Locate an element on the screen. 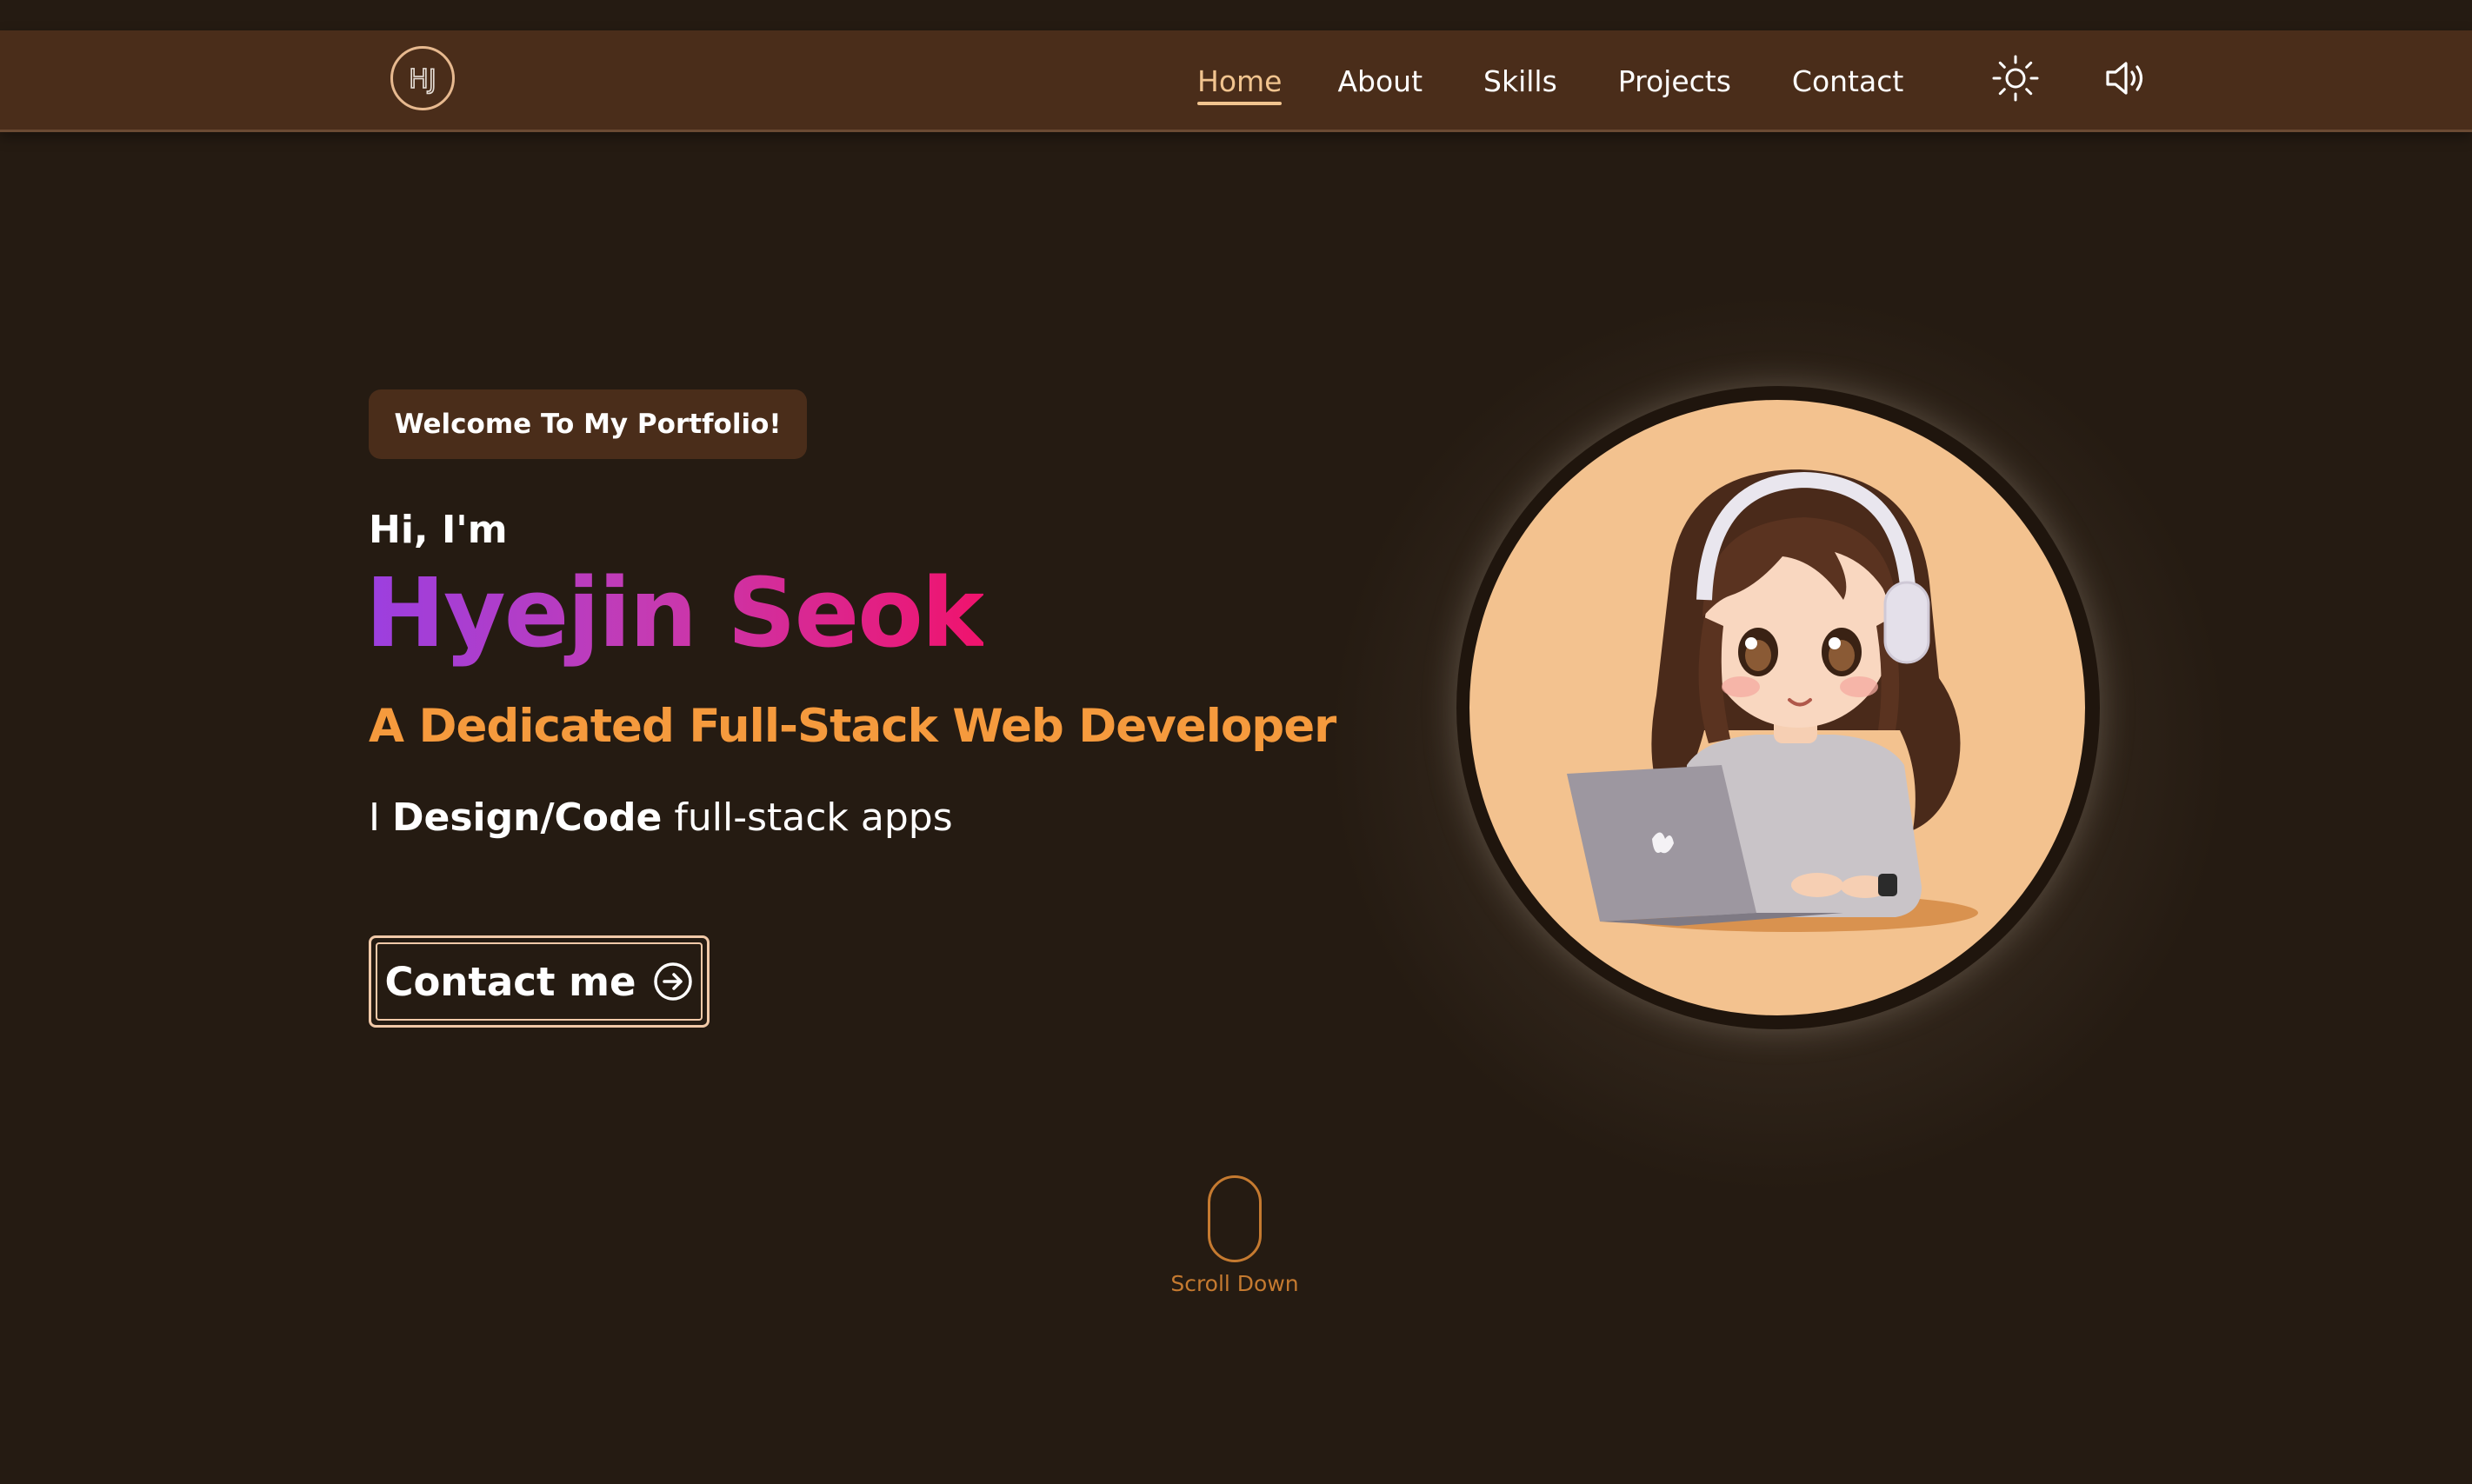  nav-links: Home About Skills Projects Contact is located at coordinates (1550, 82).